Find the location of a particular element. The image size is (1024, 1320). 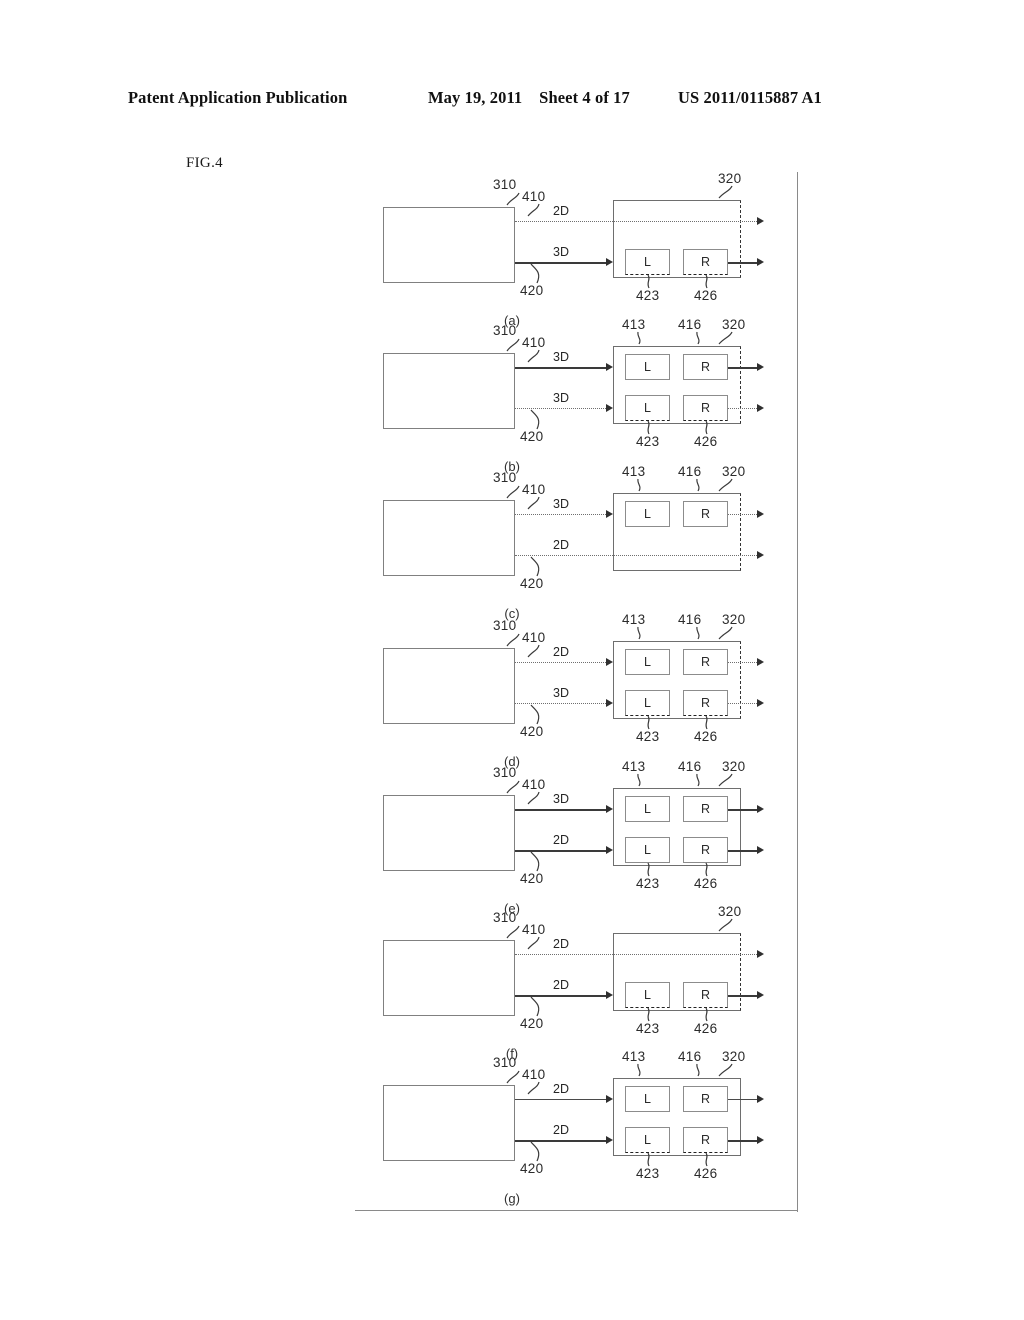

header-date-sheet: May 19, 2011 Sheet 4 of 17 is located at coordinates (553, 98).